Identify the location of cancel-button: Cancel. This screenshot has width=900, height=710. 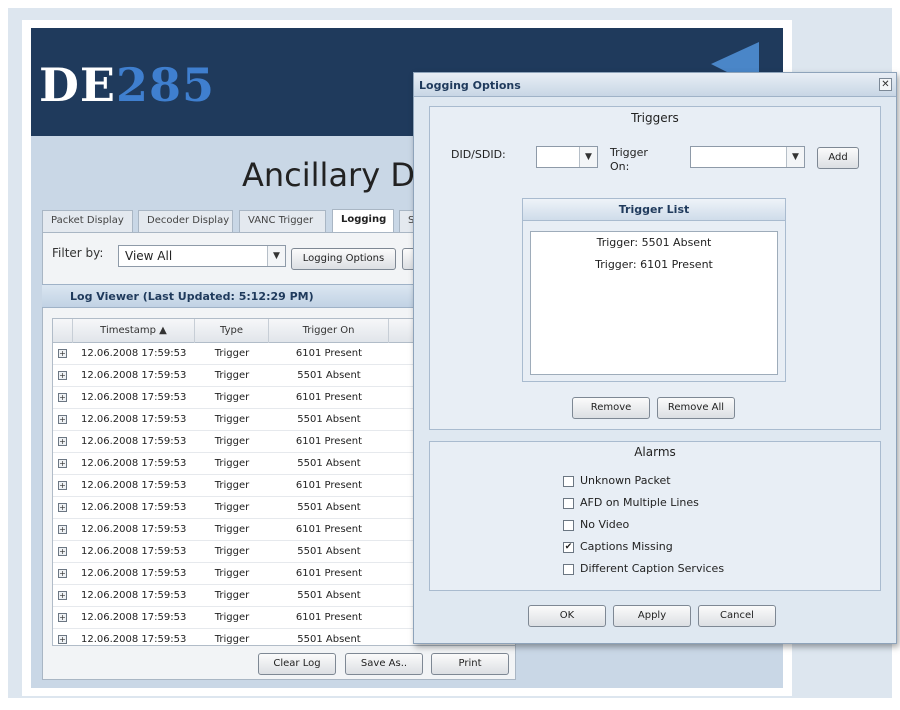
(737, 616).